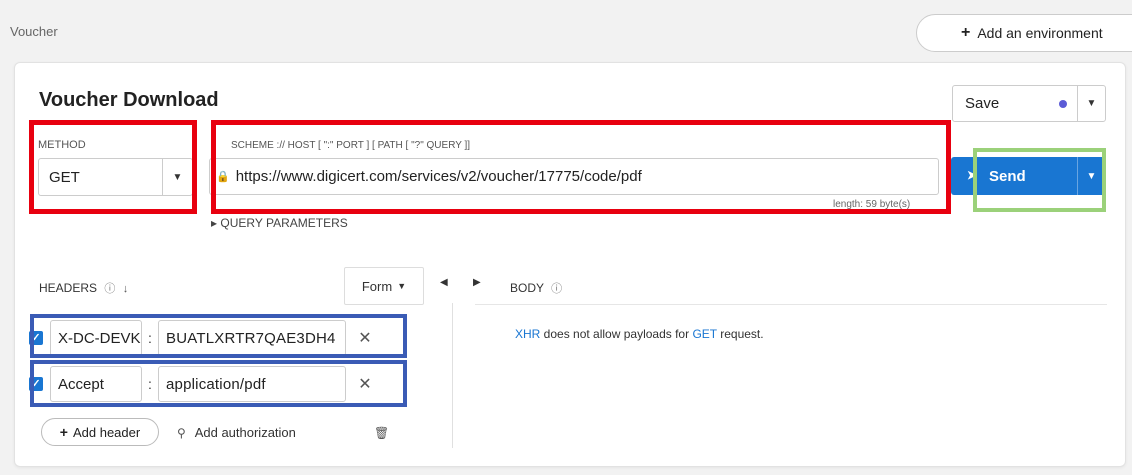  Describe the element at coordinates (96, 338) in the screenshot. I see `header-name-input: X-DC-DEVKEY` at that location.